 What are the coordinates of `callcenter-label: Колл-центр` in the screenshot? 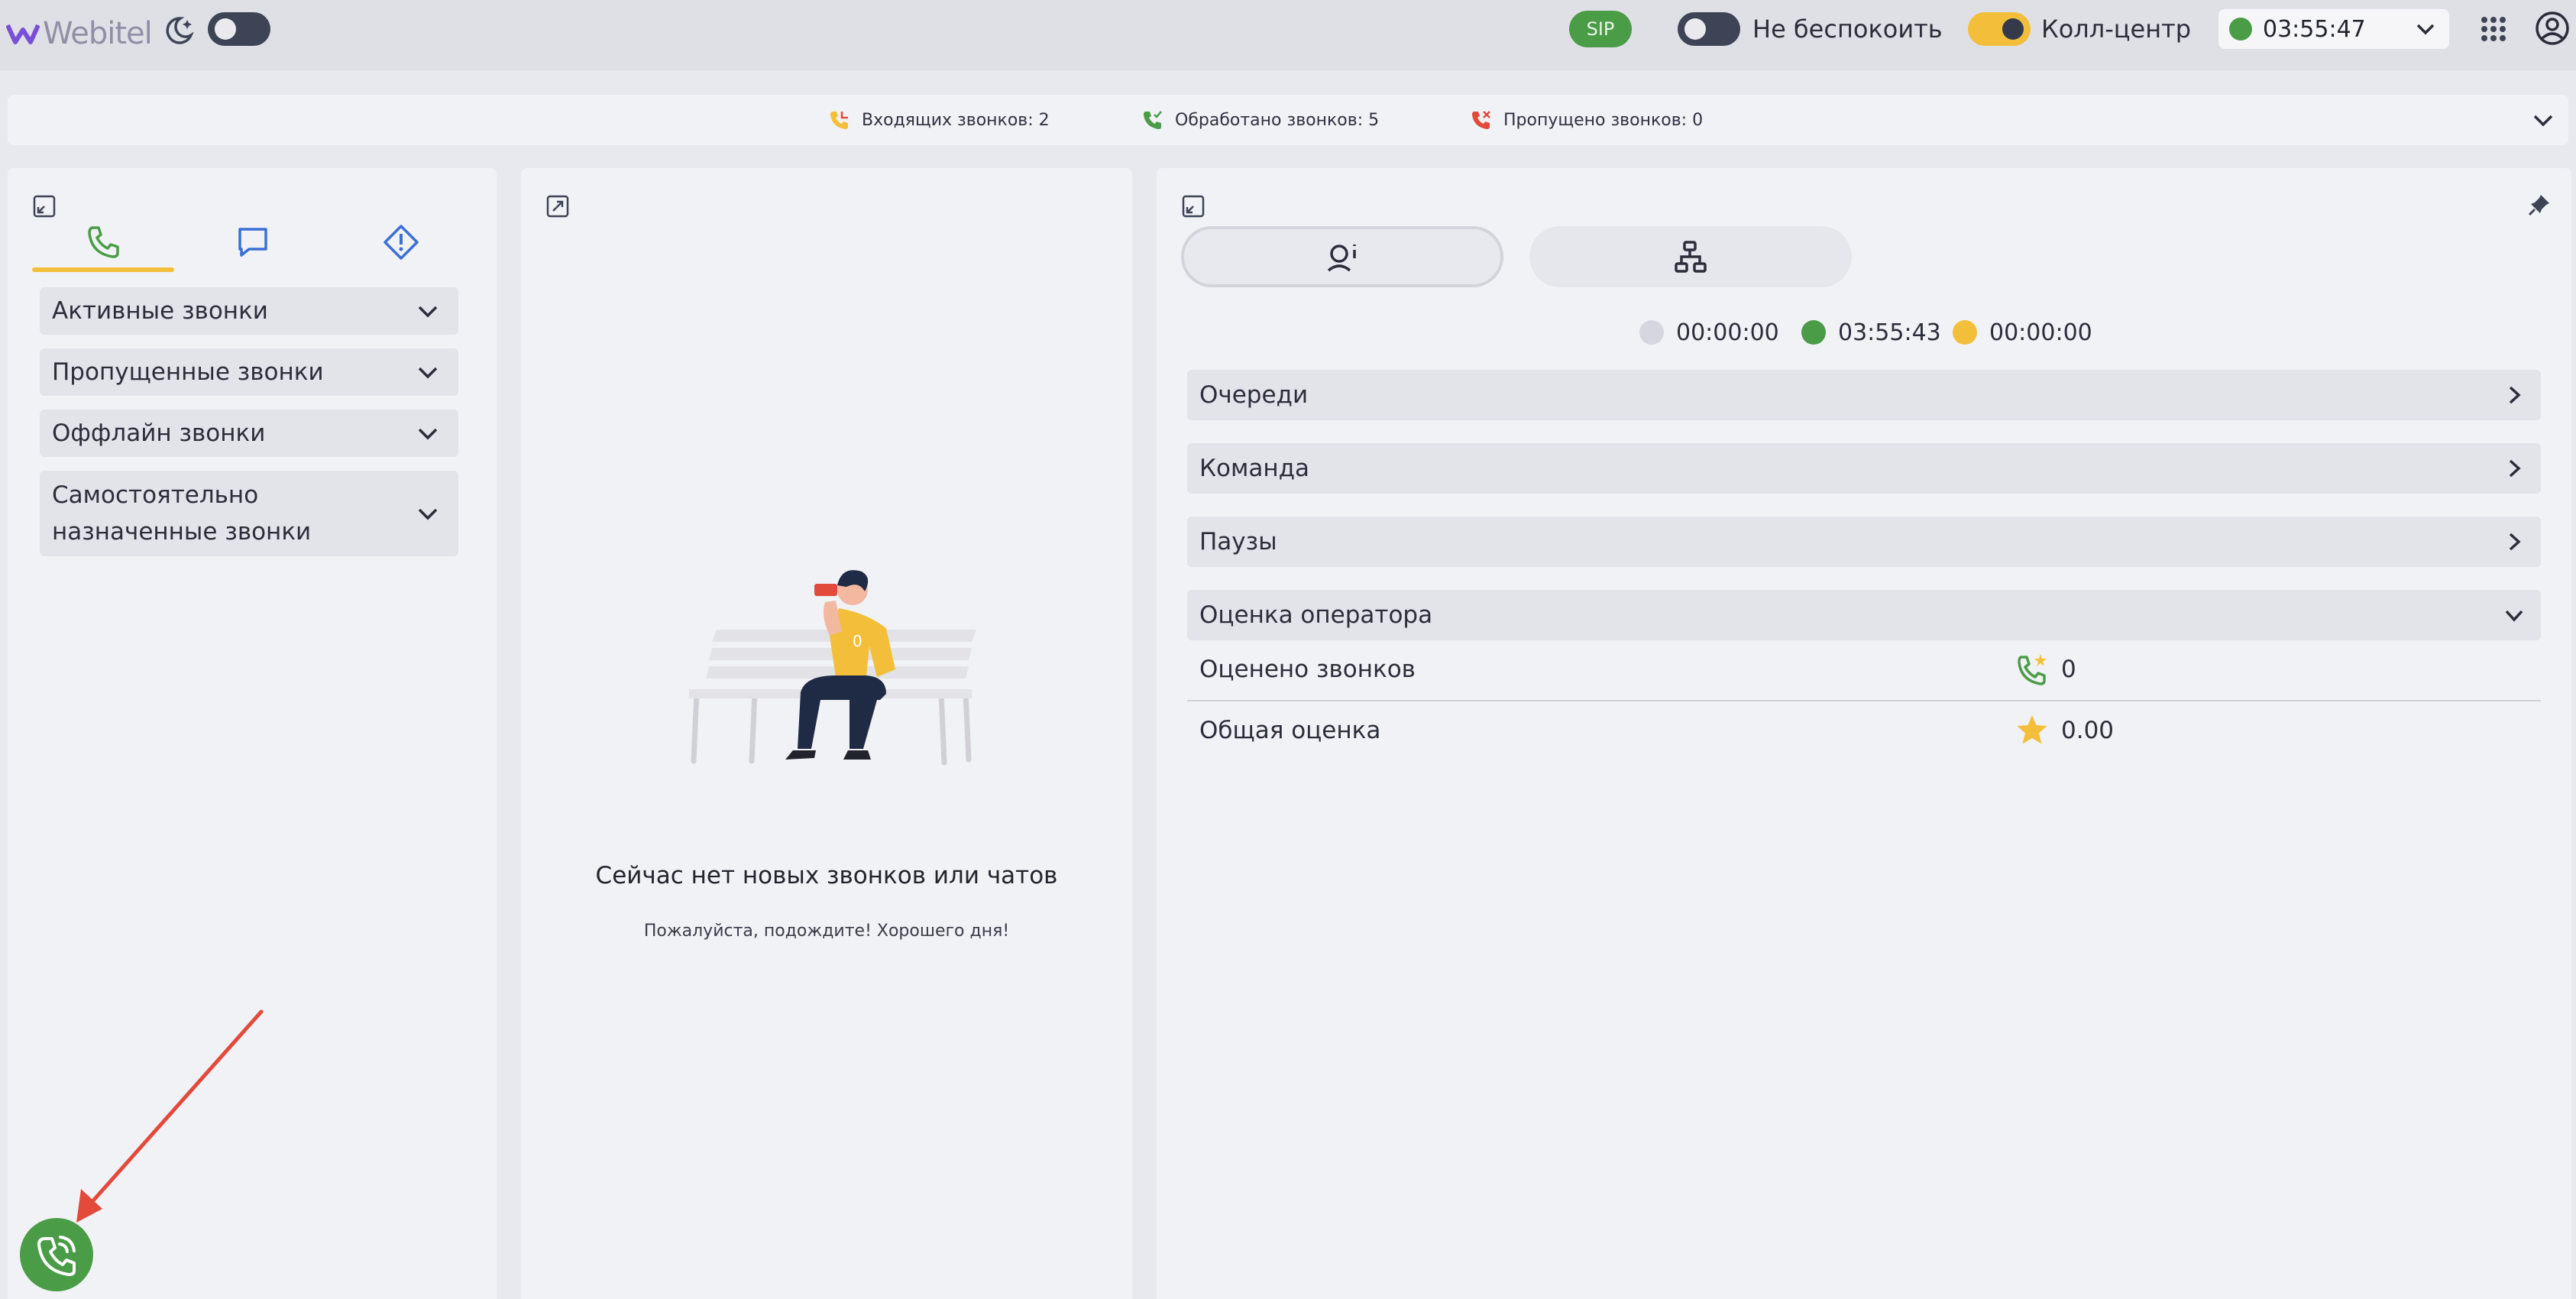 It's located at (2116, 29).